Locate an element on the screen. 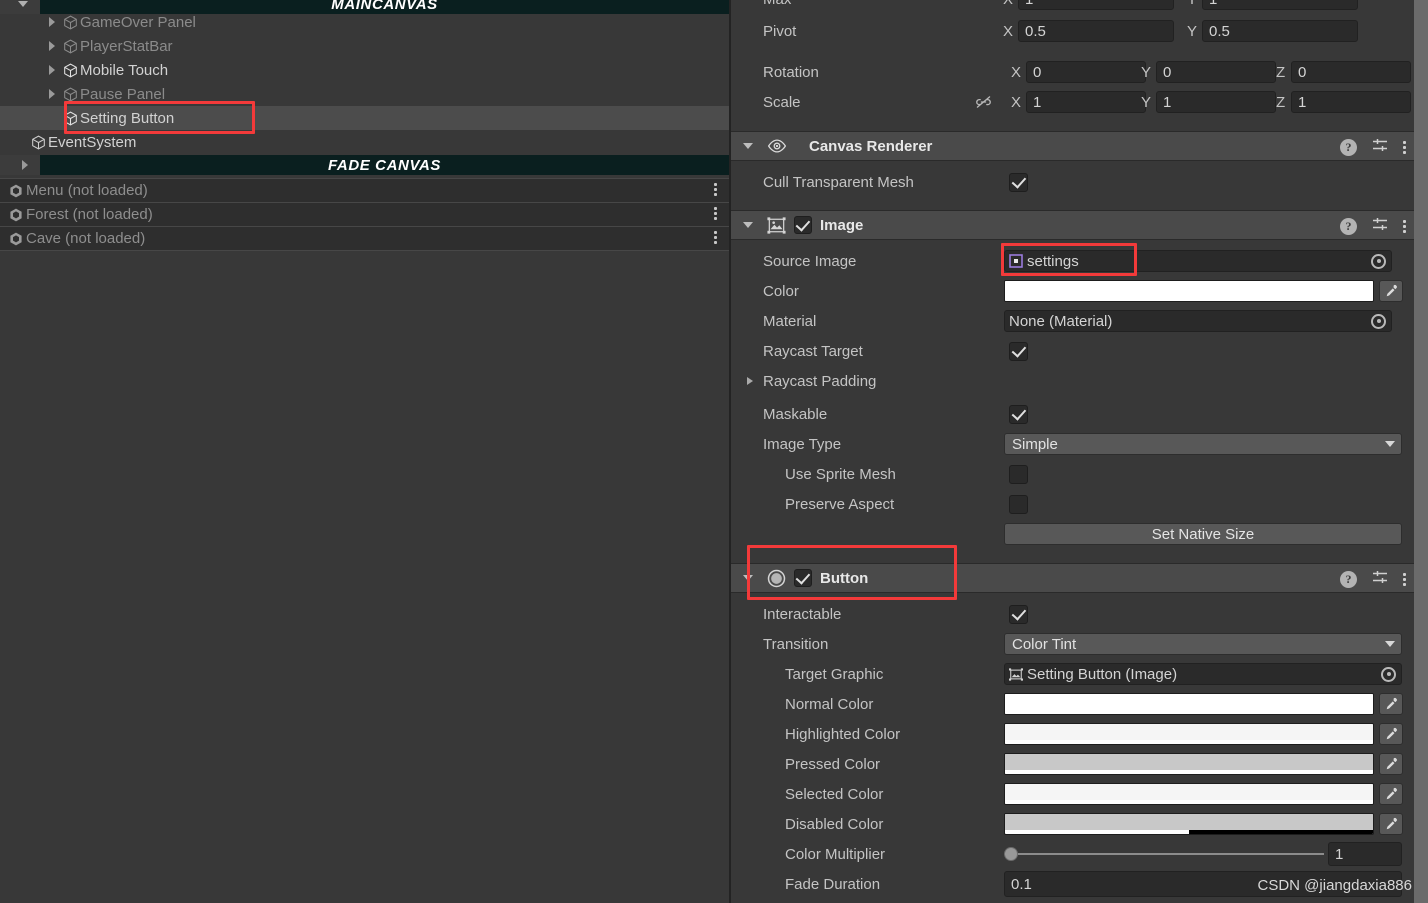 This screenshot has width=1428, height=903. fade-canvas-banner-row: FADE CANVAS is located at coordinates (364, 165).